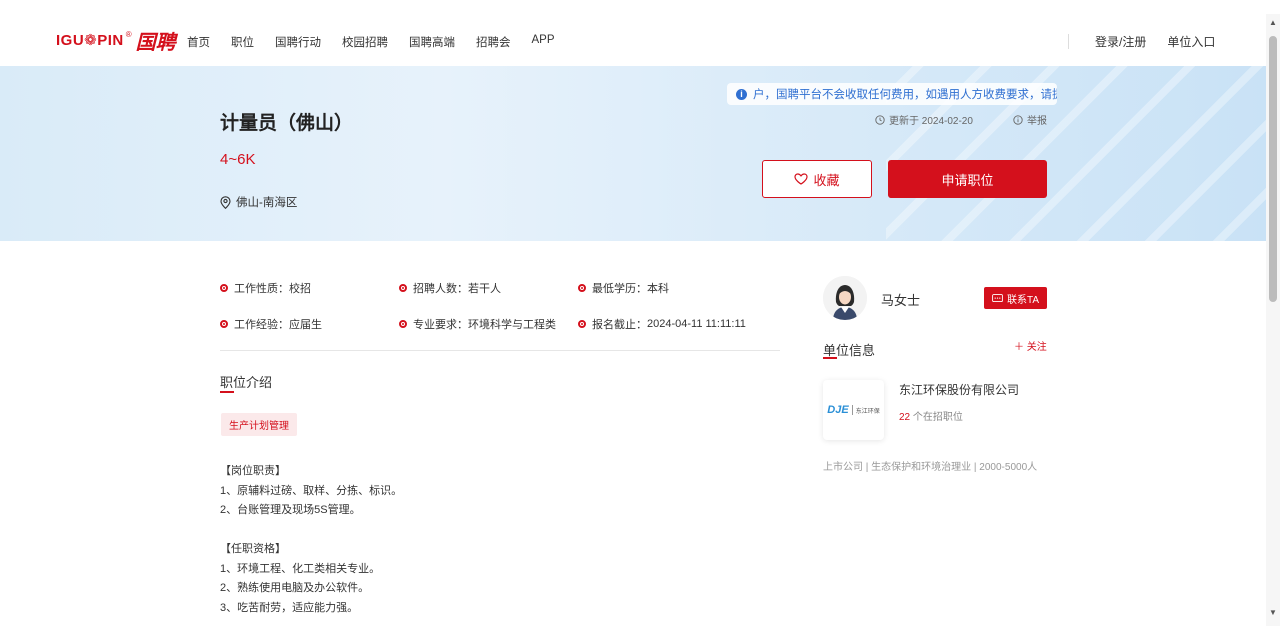 The image size is (1280, 640). What do you see at coordinates (1273, 320) in the screenshot?
I see `page-scrollbar: ▲ ▼` at bounding box center [1273, 320].